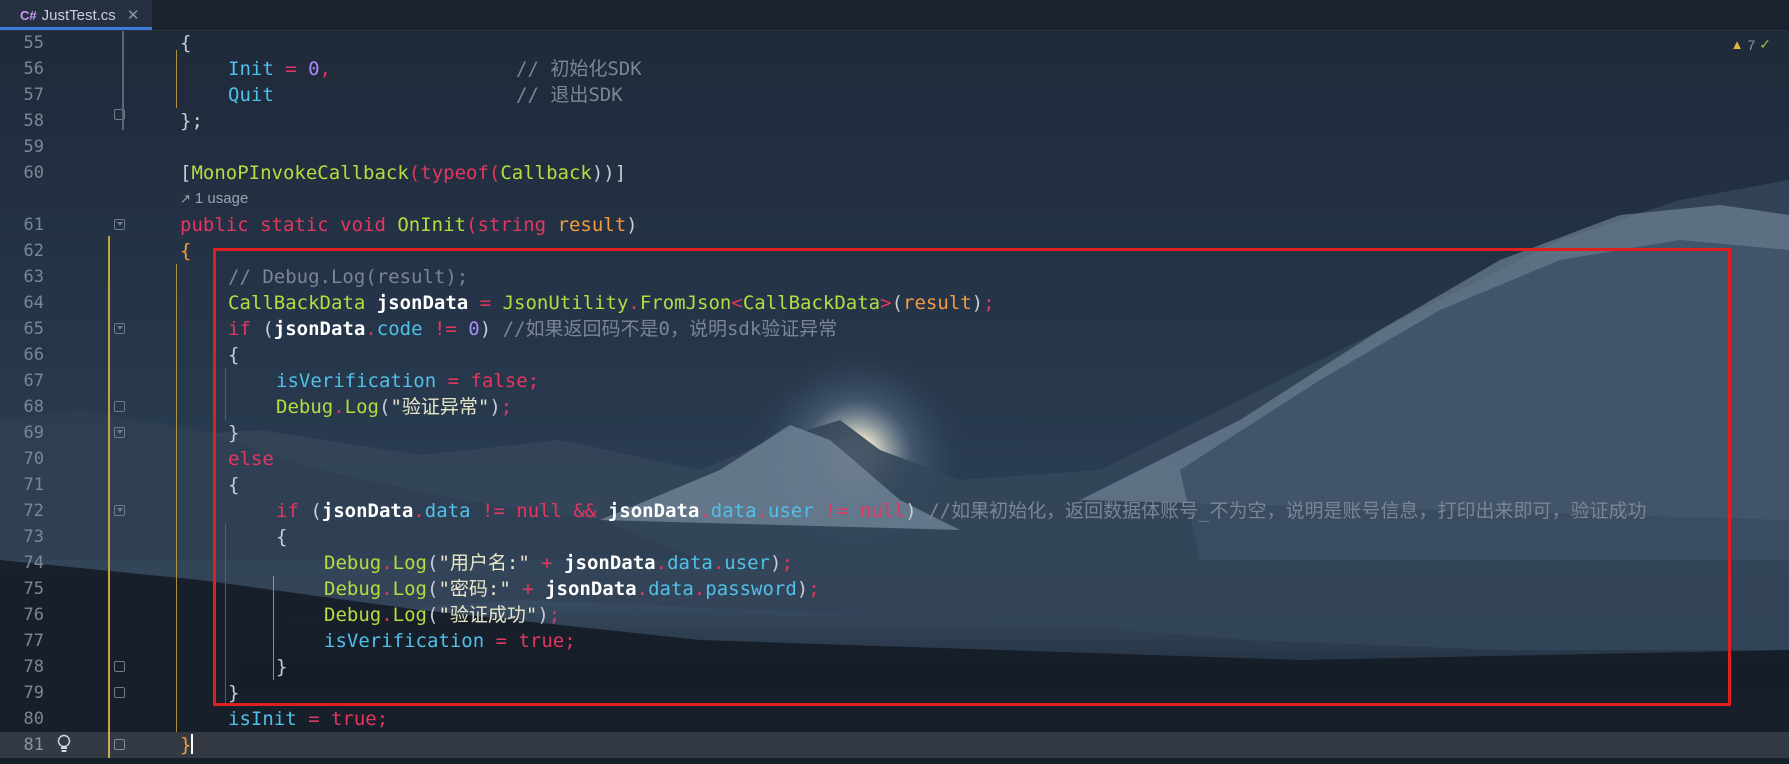  What do you see at coordinates (425, 95) in the screenshot?
I see `code-line-57: Quit // 退出SDK` at bounding box center [425, 95].